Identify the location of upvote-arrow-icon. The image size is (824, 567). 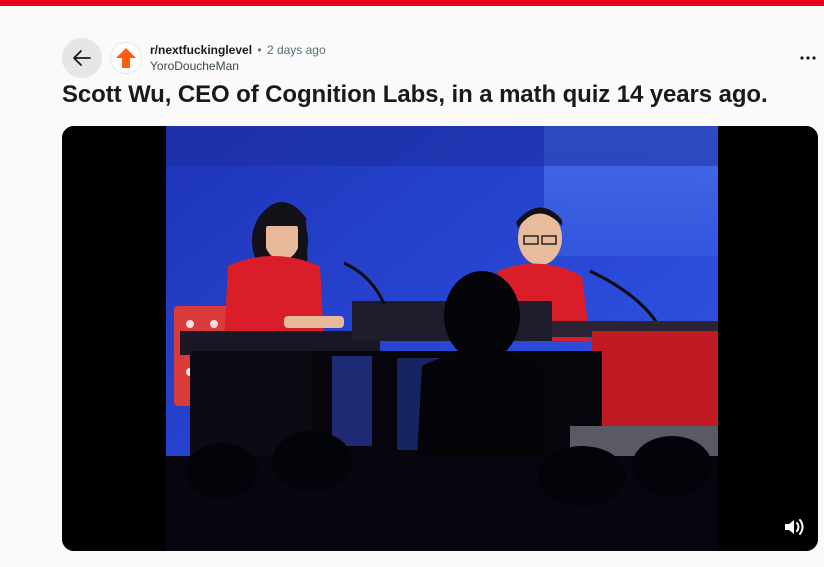
(126, 58).